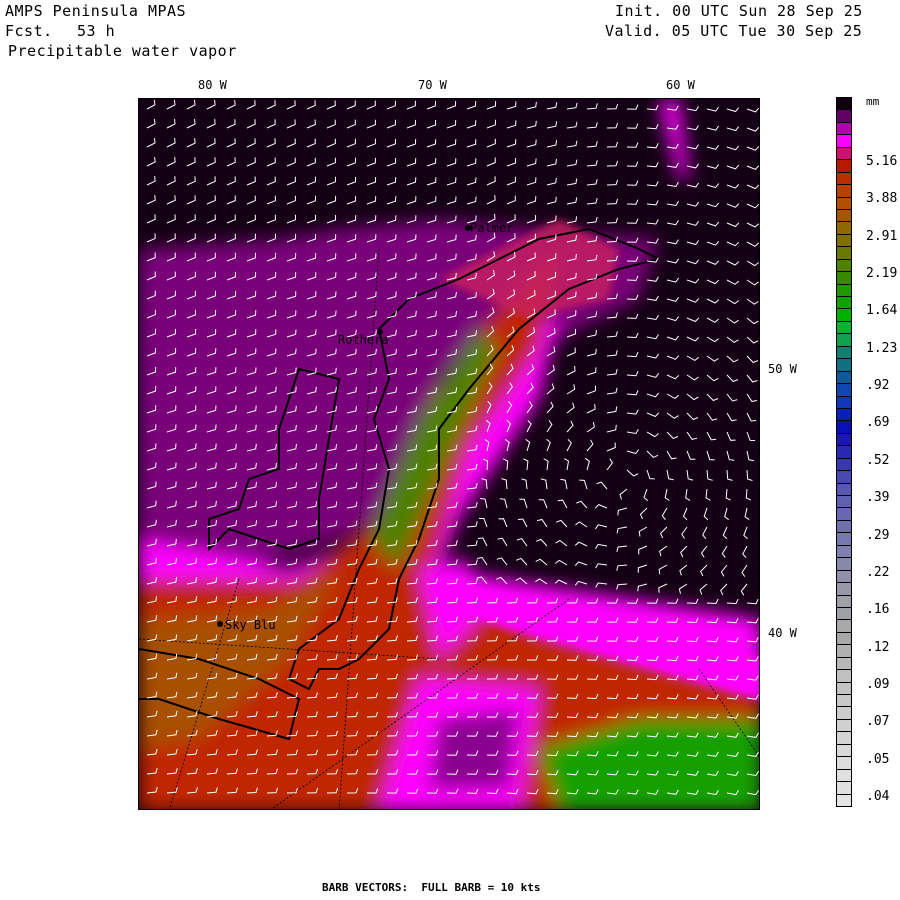 This screenshot has width=900, height=900. Describe the element at coordinates (878, 610) in the screenshot. I see `colorbar-label: .16` at that location.